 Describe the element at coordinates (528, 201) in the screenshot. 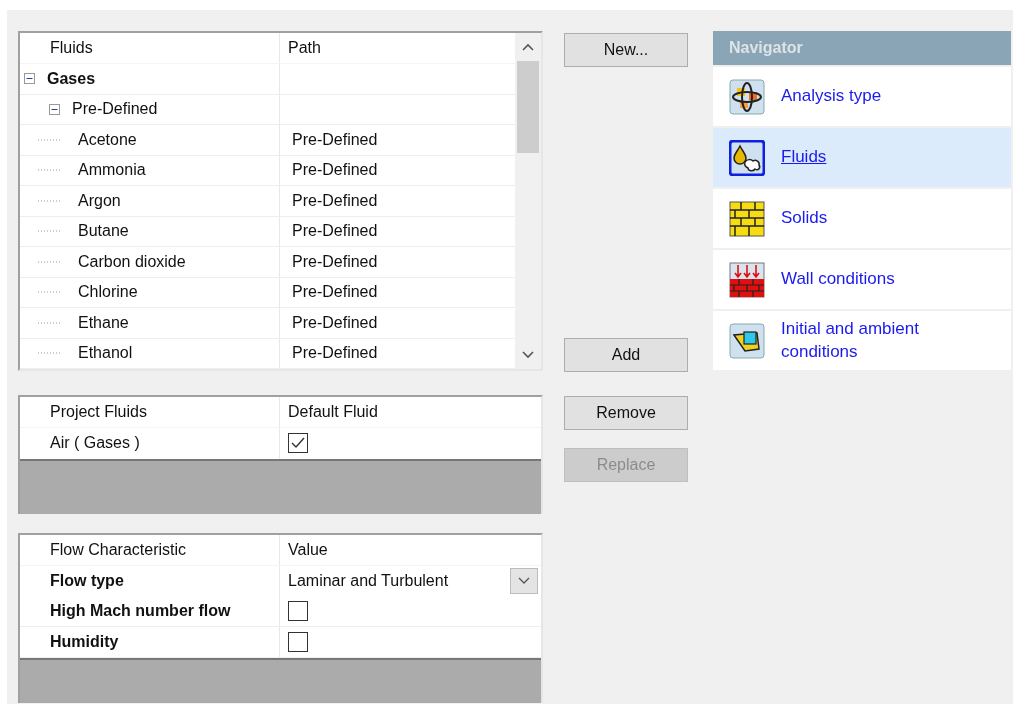

I see `scrollbar` at that location.